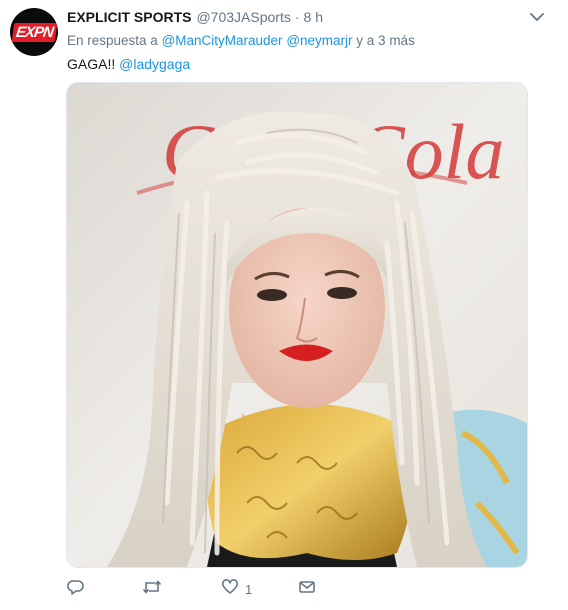 This screenshot has width=568, height=610. What do you see at coordinates (319, 40) in the screenshot?
I see `mention-neymarjr: @neymarjr` at bounding box center [319, 40].